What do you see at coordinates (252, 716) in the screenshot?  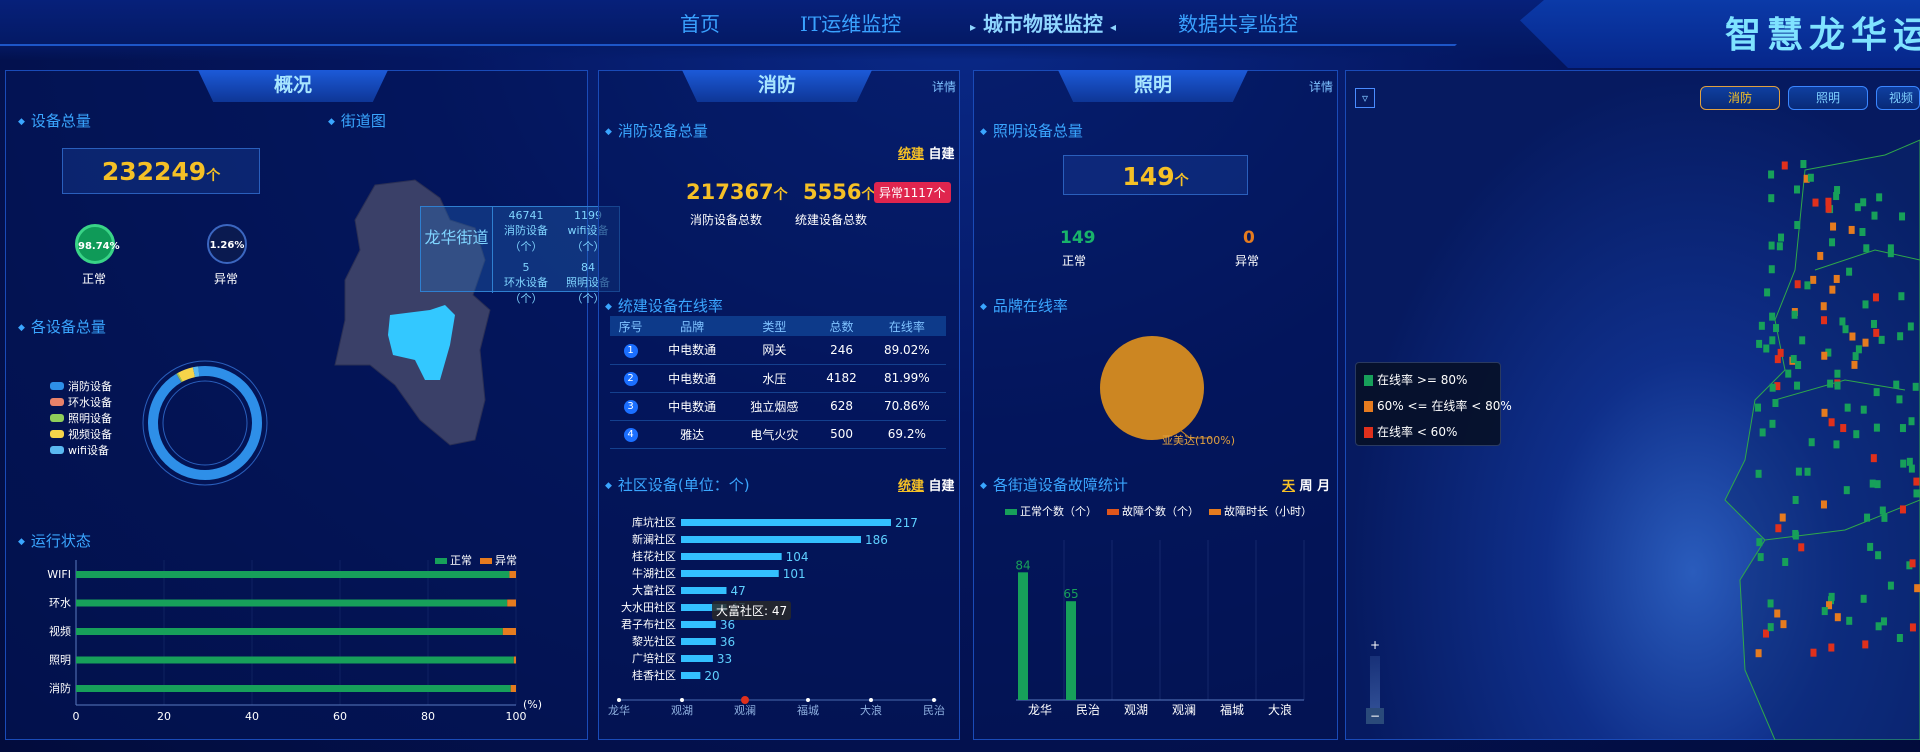 I see `run-x-tick: 40` at bounding box center [252, 716].